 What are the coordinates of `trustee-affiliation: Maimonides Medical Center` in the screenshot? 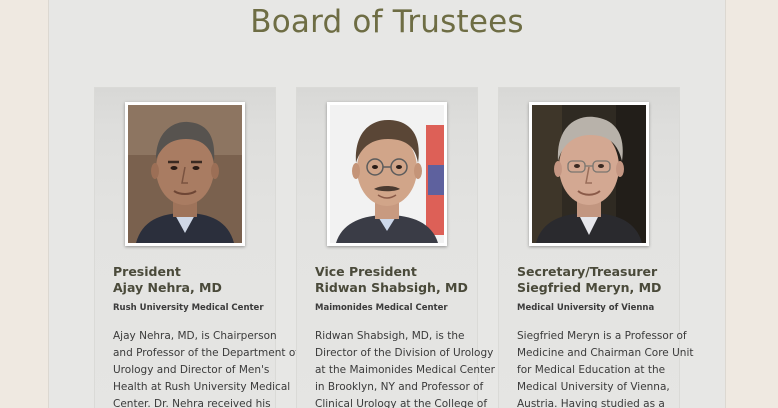 It's located at (381, 308).